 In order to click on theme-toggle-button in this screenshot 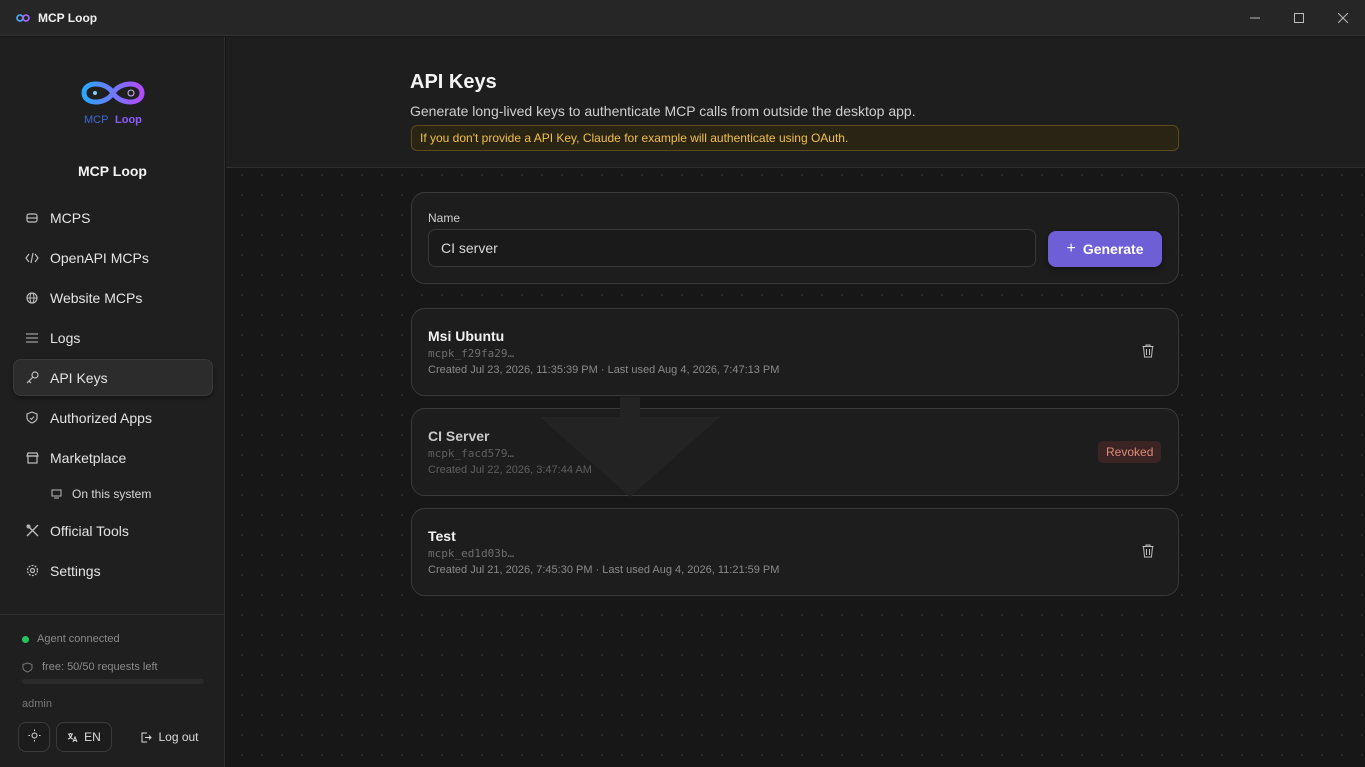, I will do `click(34, 737)`.